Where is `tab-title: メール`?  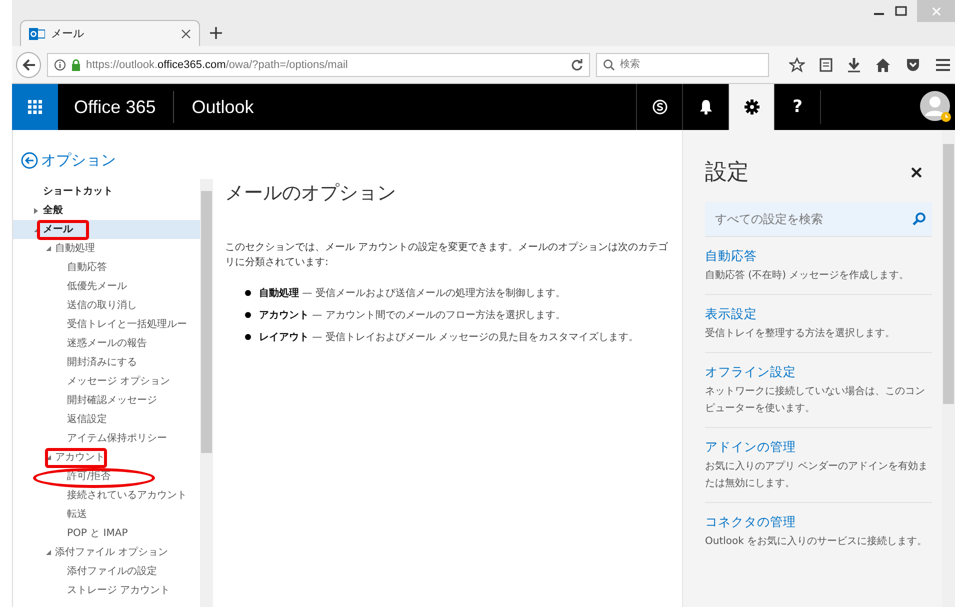 tab-title: メール is located at coordinates (68, 33).